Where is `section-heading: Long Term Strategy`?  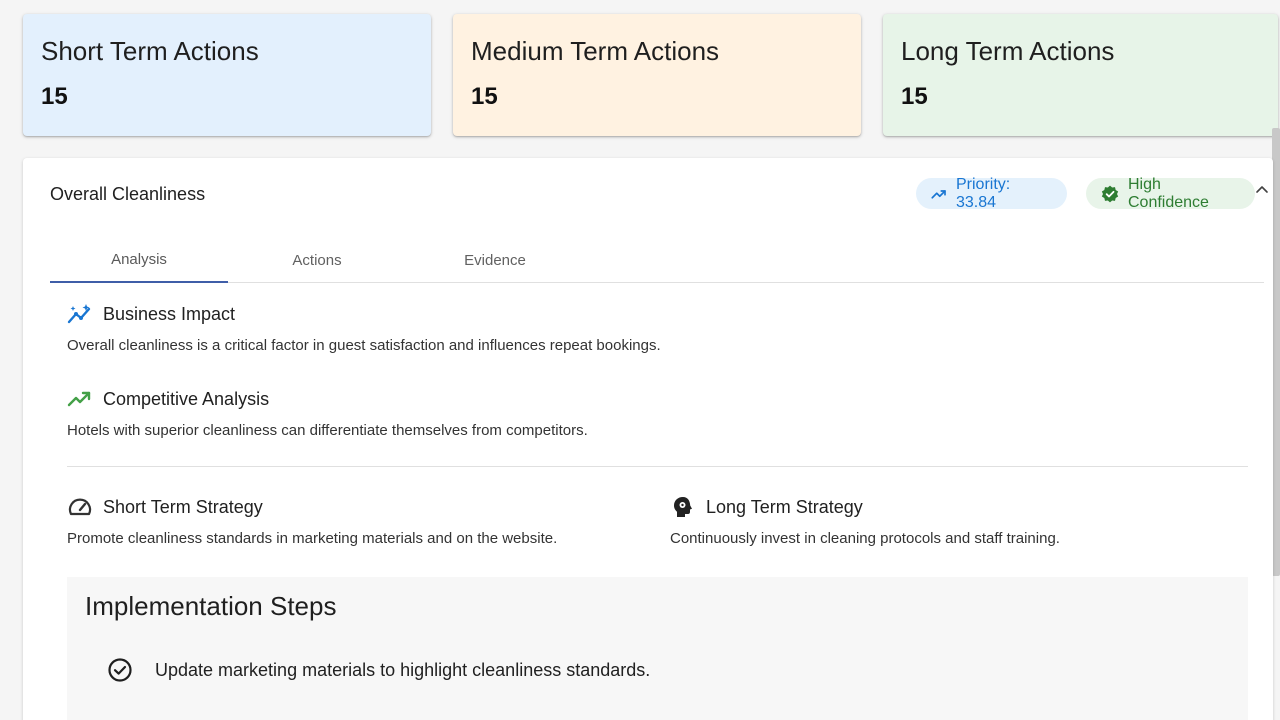
section-heading: Long Term Strategy is located at coordinates (784, 506).